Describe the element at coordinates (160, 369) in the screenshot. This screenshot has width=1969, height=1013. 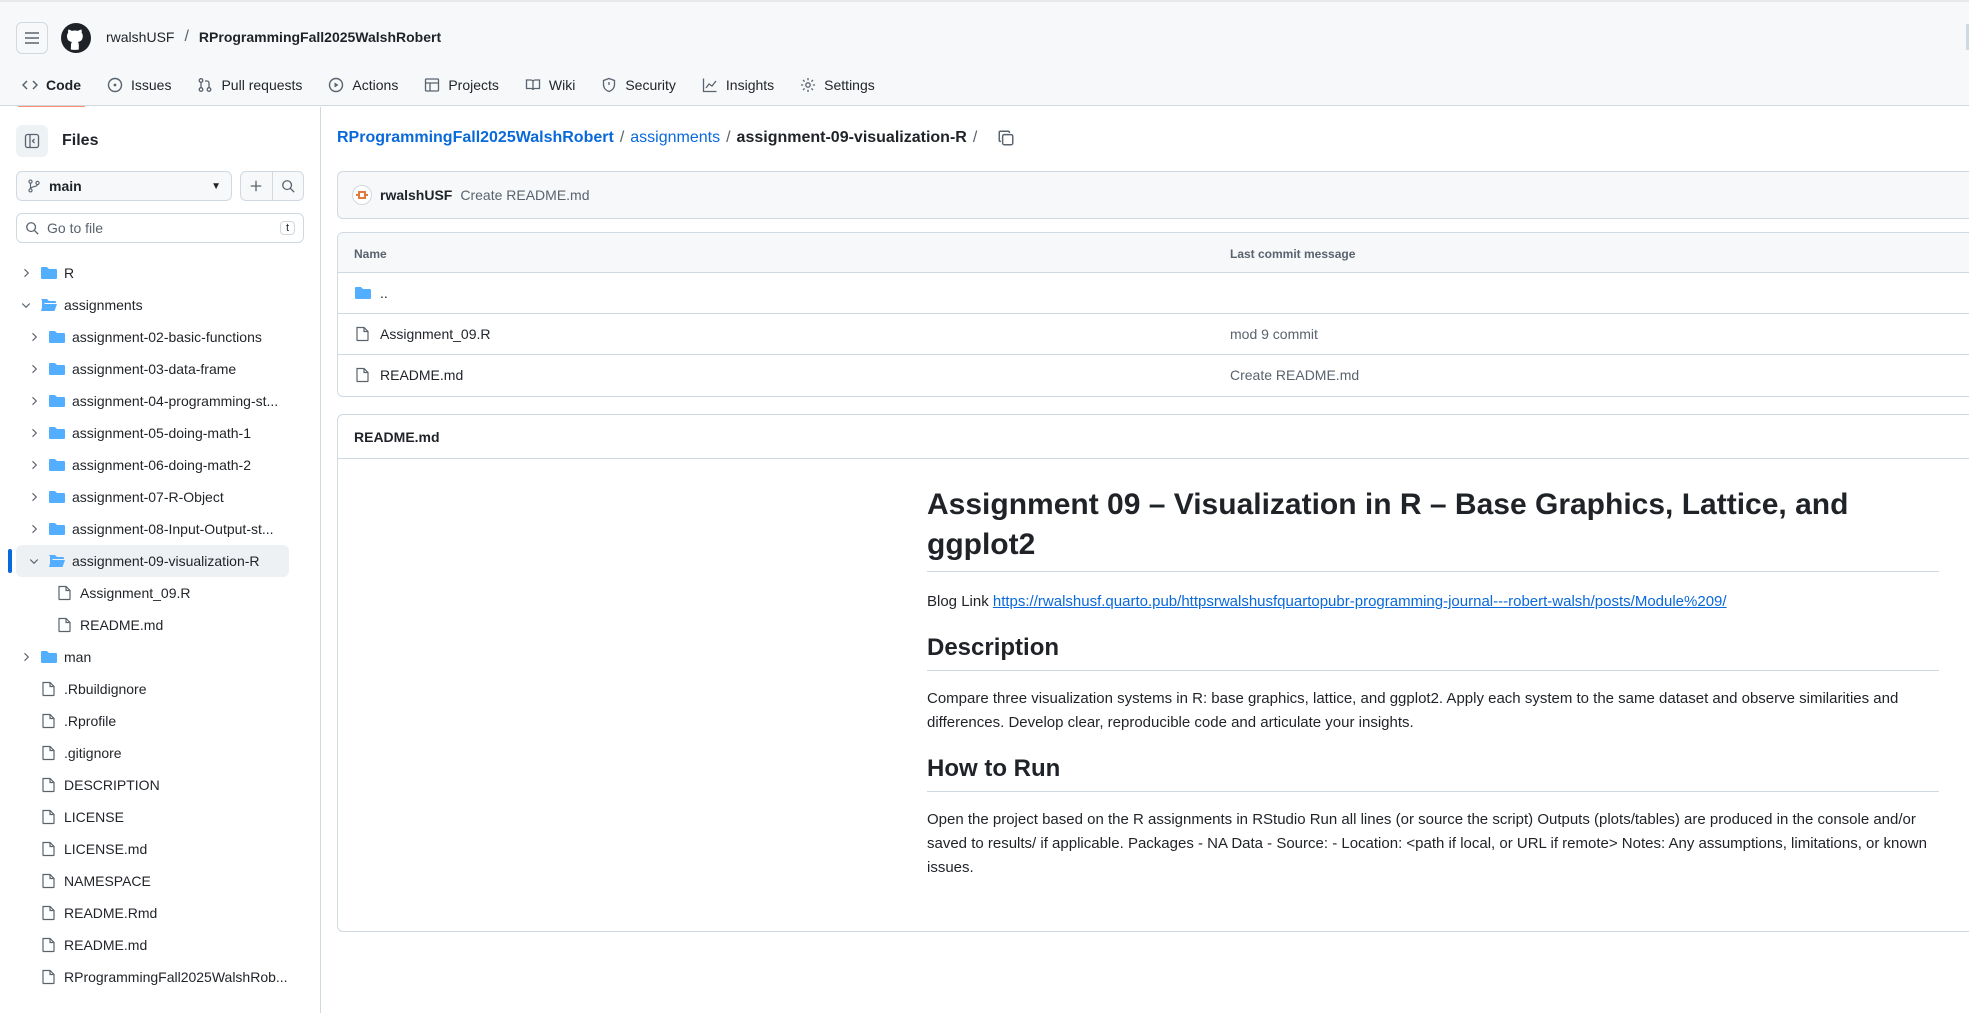
I see `tree-folder-item: assignment-03-data-frame` at that location.